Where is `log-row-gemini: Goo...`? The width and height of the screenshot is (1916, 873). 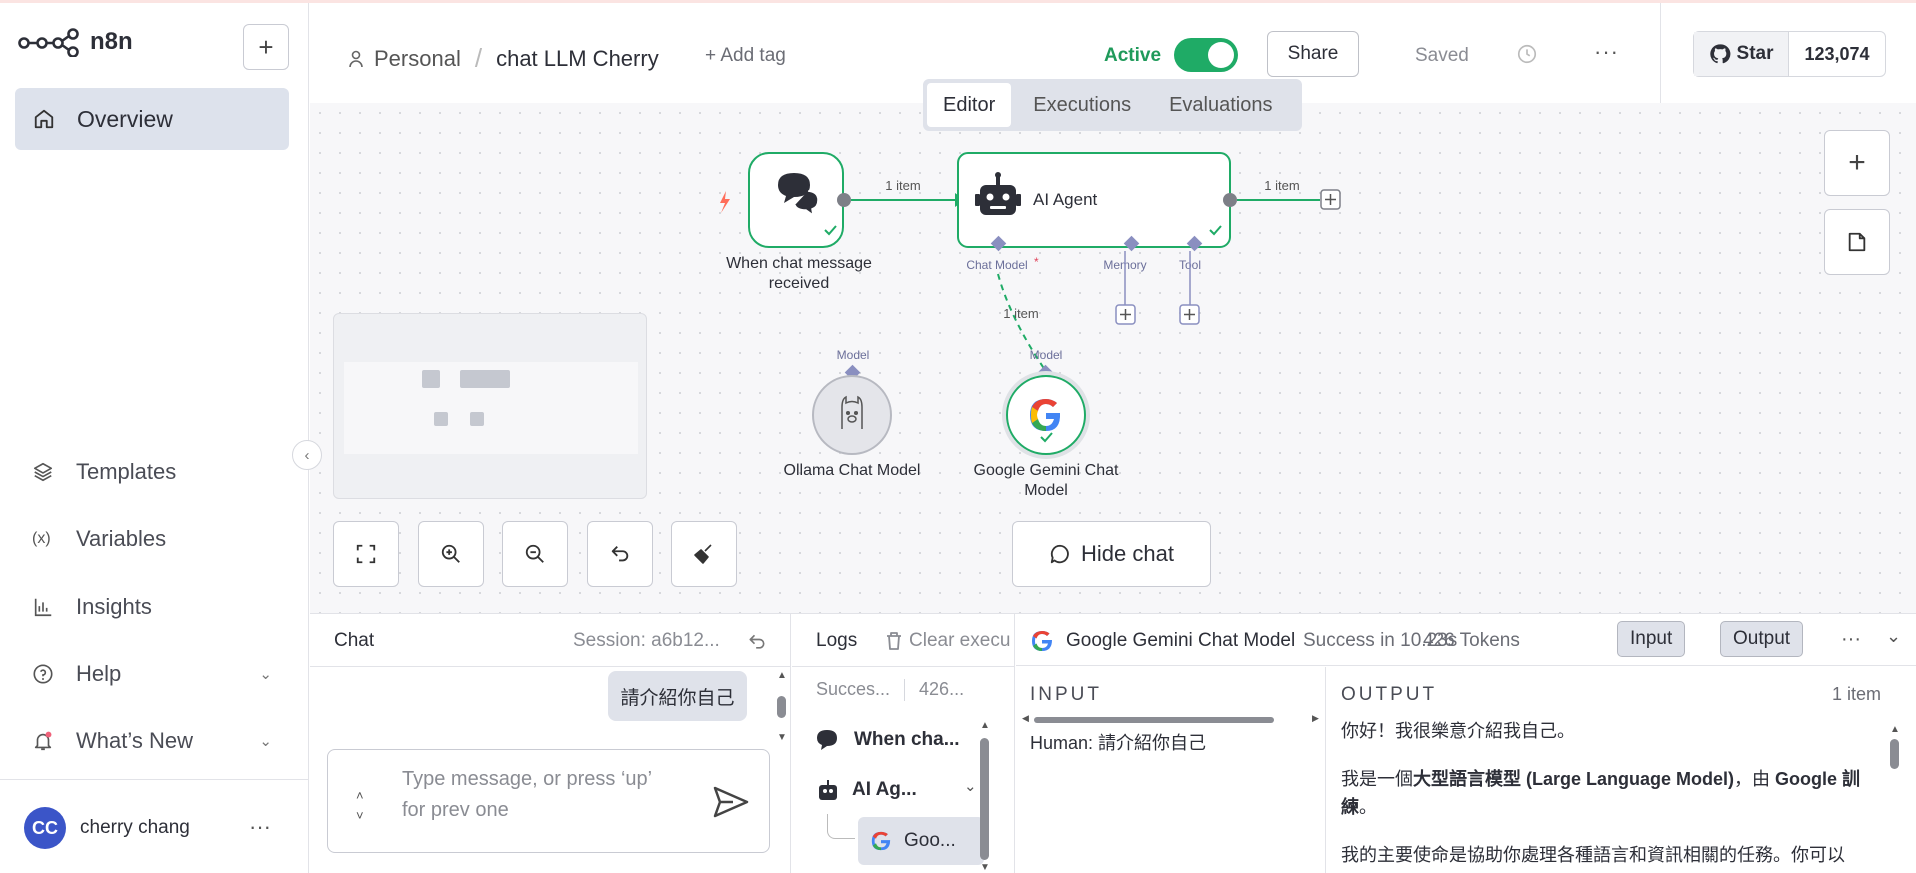 log-row-gemini: Goo... is located at coordinates (921, 841).